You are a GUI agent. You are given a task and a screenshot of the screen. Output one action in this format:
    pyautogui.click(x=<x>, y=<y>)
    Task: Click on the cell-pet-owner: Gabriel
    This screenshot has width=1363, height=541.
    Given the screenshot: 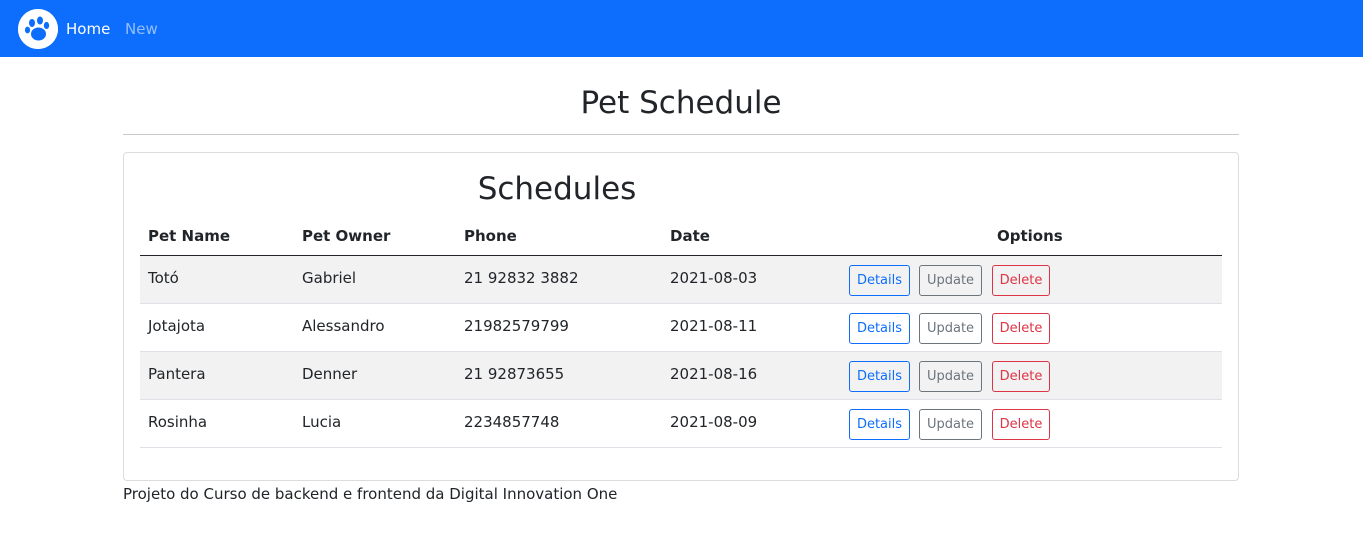 What is the action you would take?
    pyautogui.click(x=329, y=278)
    